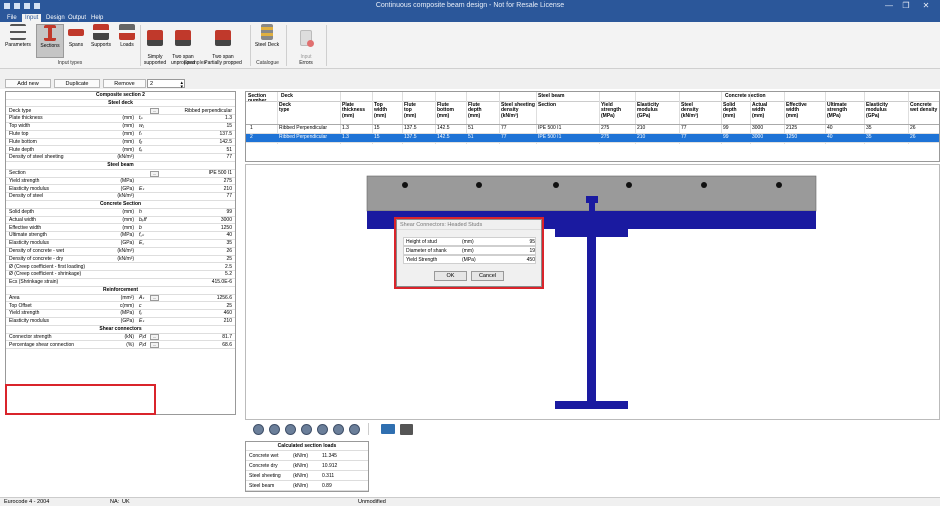  Describe the element at coordinates (445, 110) in the screenshot. I see `column-header: Flute bottom (mm)` at that location.